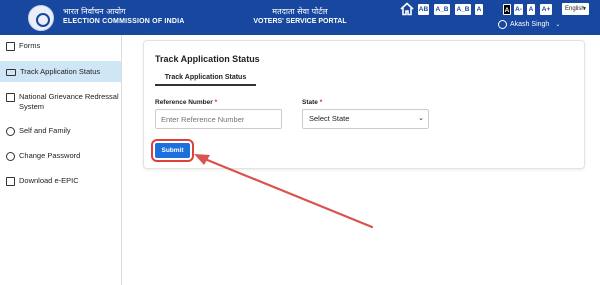 This screenshot has width=600, height=285. Describe the element at coordinates (479, 9) in the screenshot. I see `toolbar-contrast-light: A` at that location.